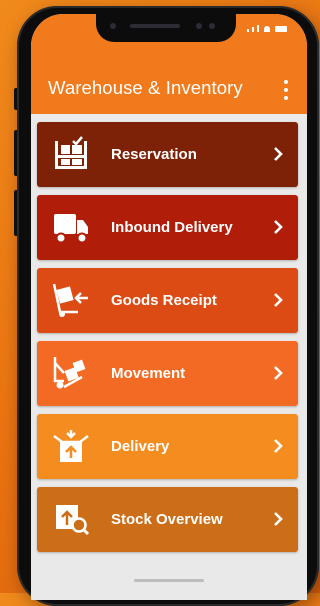 This screenshot has width=320, height=606. I want to click on status-icons, so click(267, 28).